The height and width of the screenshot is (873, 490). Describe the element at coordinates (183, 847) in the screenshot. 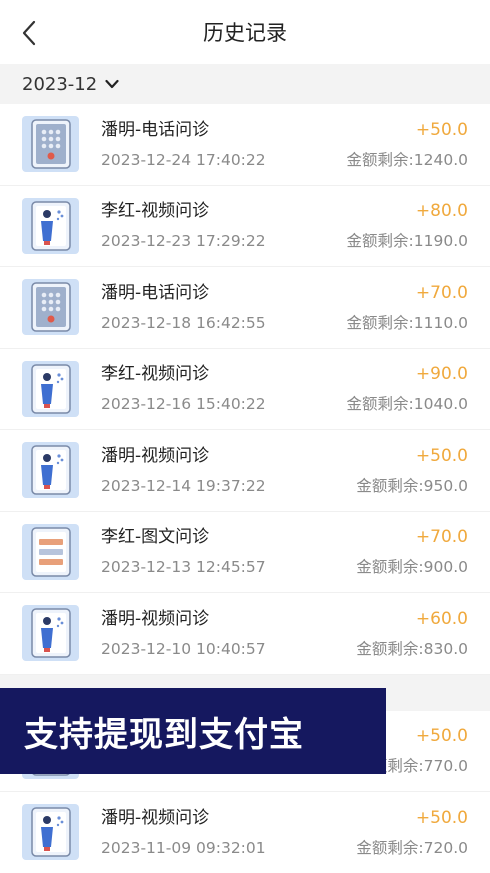

I see `record-time: 2023-11-09 09:32:01` at that location.